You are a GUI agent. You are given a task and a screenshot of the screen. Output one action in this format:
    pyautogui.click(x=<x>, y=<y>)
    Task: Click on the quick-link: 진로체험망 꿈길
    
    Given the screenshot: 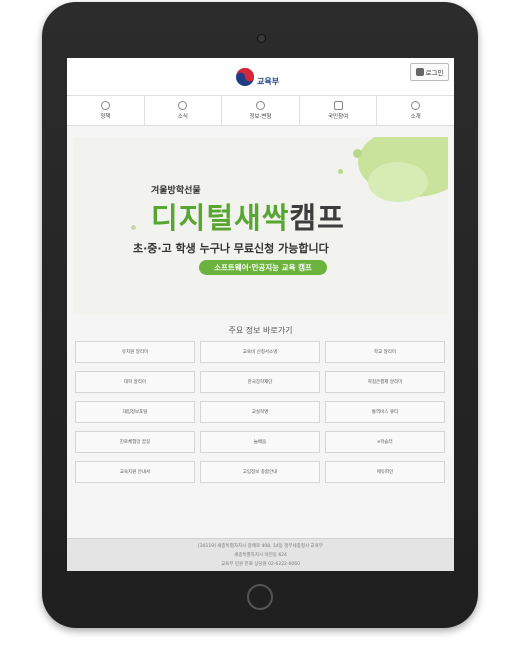 What is the action you would take?
    pyautogui.click(x=135, y=442)
    